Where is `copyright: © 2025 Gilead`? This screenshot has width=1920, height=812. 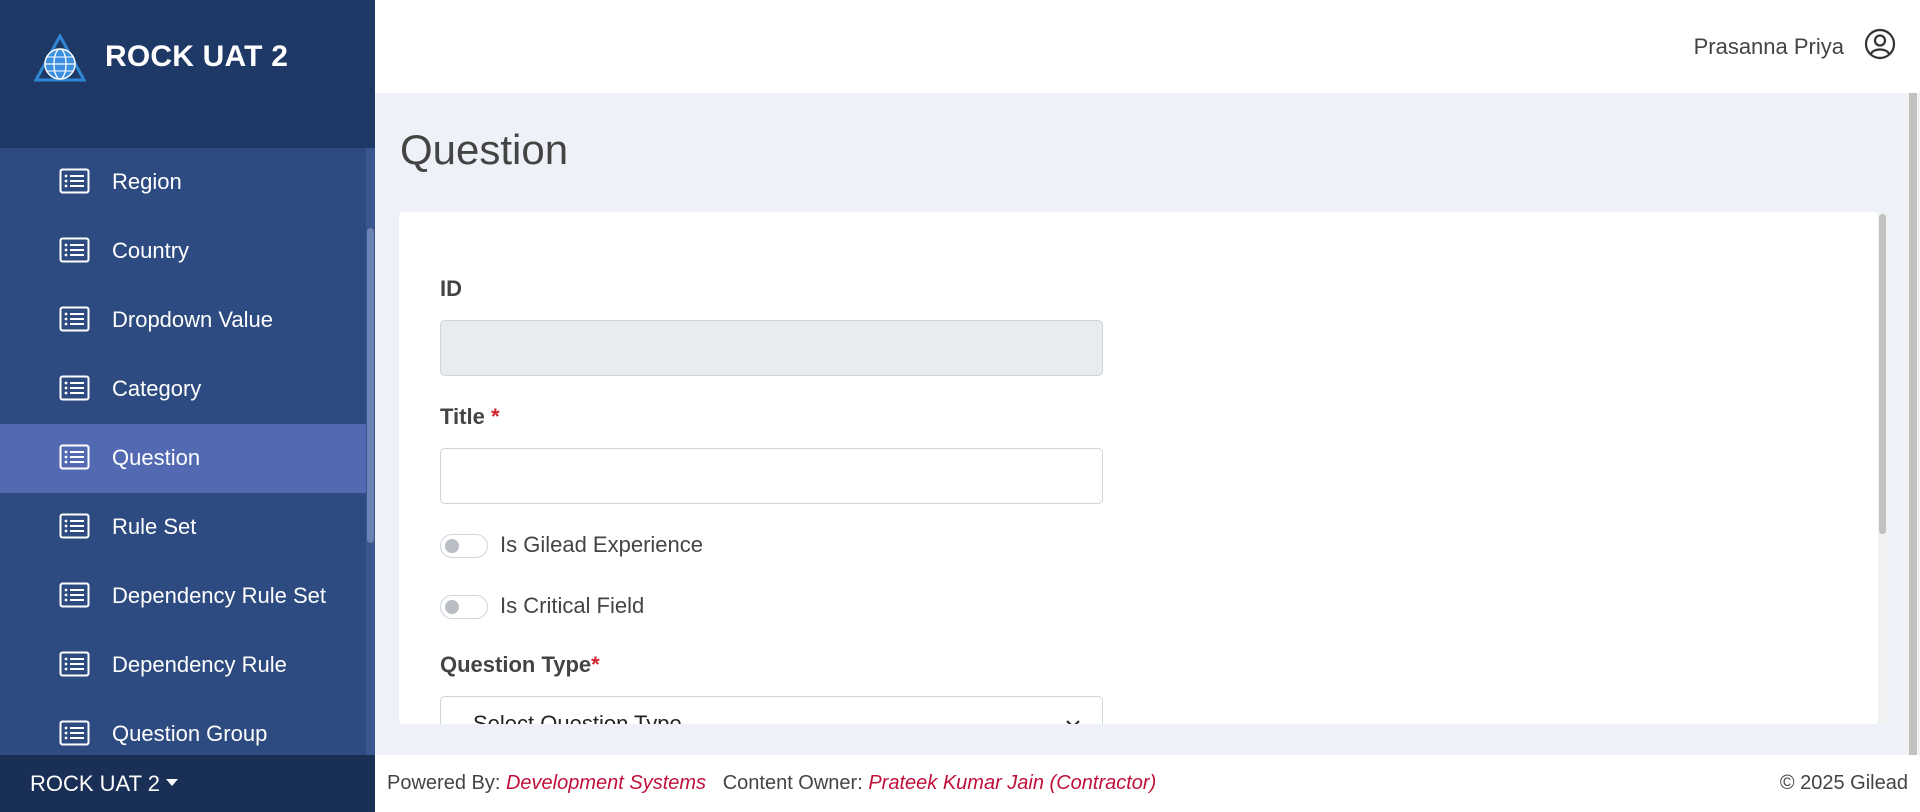 copyright: © 2025 Gilead is located at coordinates (1843, 783).